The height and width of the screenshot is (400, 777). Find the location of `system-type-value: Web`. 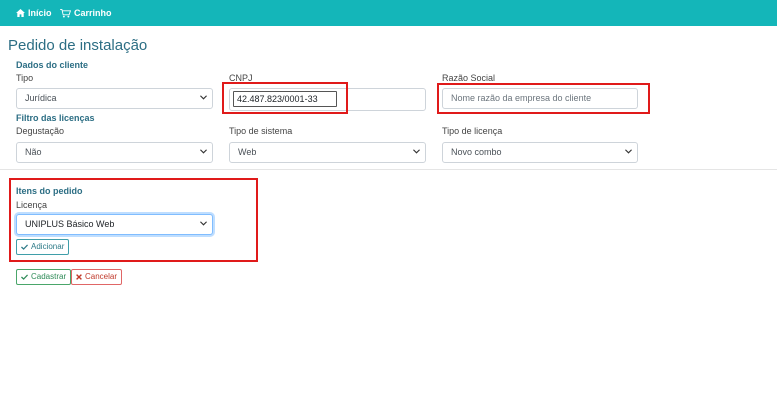

system-type-value: Web is located at coordinates (247, 152).